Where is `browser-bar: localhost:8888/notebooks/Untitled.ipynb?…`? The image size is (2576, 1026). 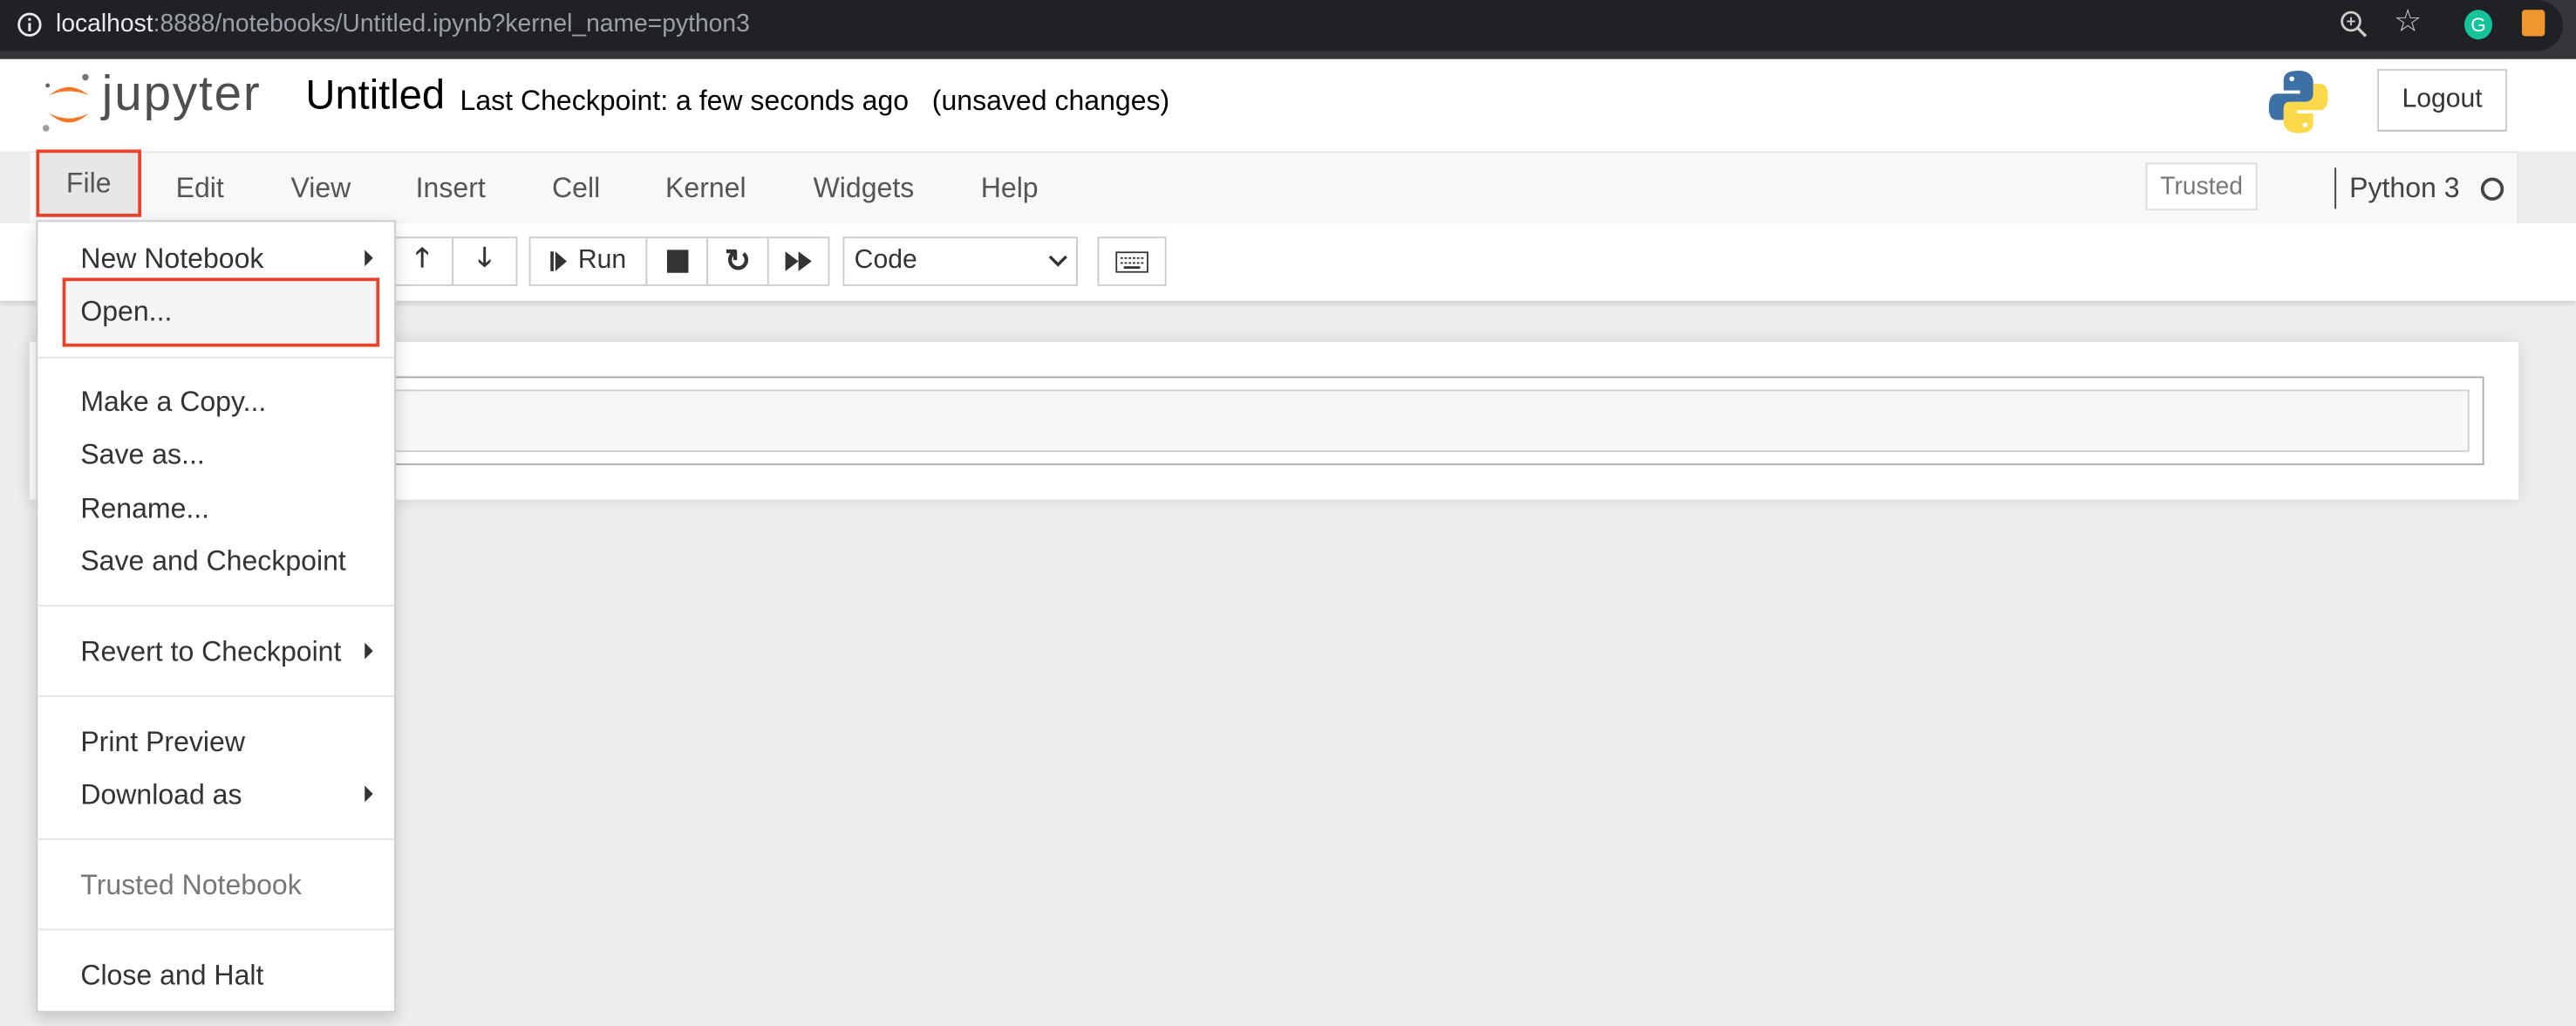
browser-bar: localhost:8888/notebooks/Untitled.ipynb?… is located at coordinates (1288, 29).